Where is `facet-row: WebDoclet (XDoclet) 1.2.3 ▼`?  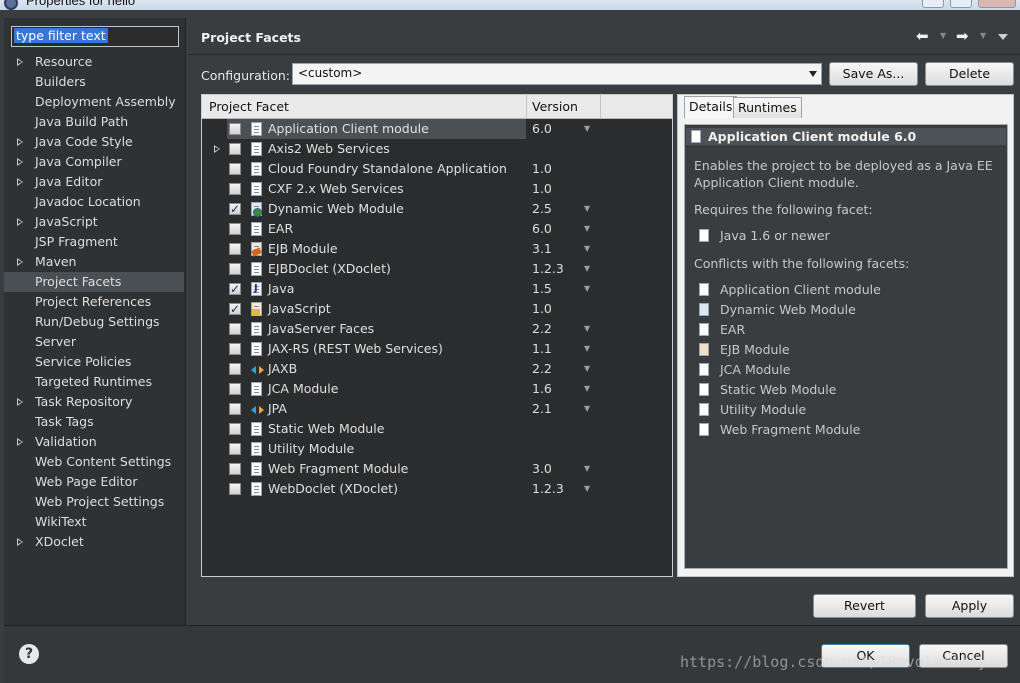 facet-row: WebDoclet (XDoclet) 1.2.3 ▼ is located at coordinates (437, 489).